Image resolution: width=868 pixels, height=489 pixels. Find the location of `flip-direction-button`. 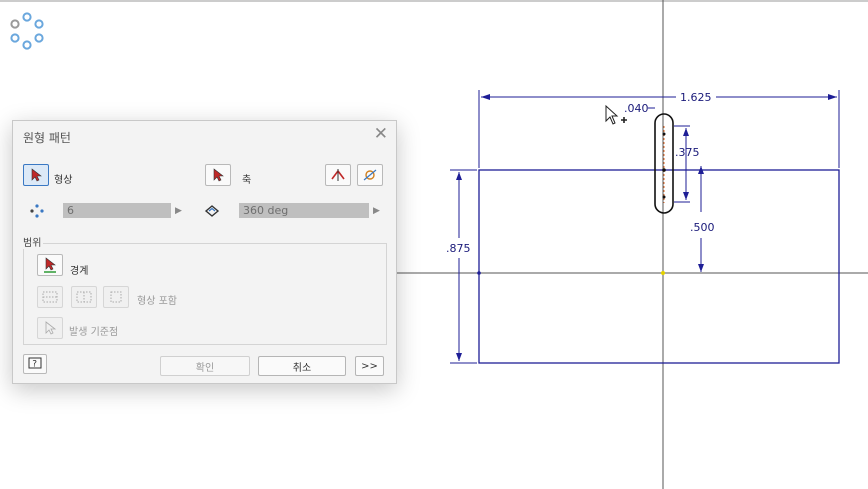

flip-direction-button is located at coordinates (338, 175).